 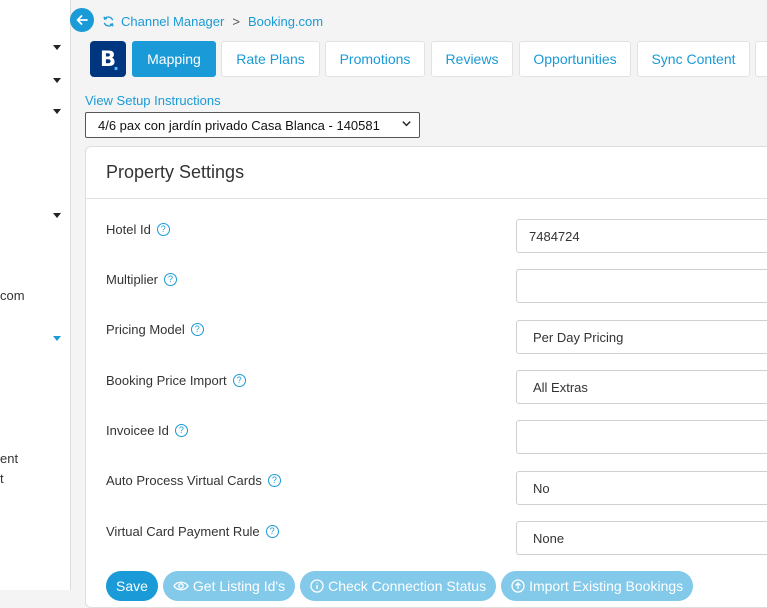 What do you see at coordinates (472, 59) in the screenshot?
I see `tab-reviews: Reviews` at bounding box center [472, 59].